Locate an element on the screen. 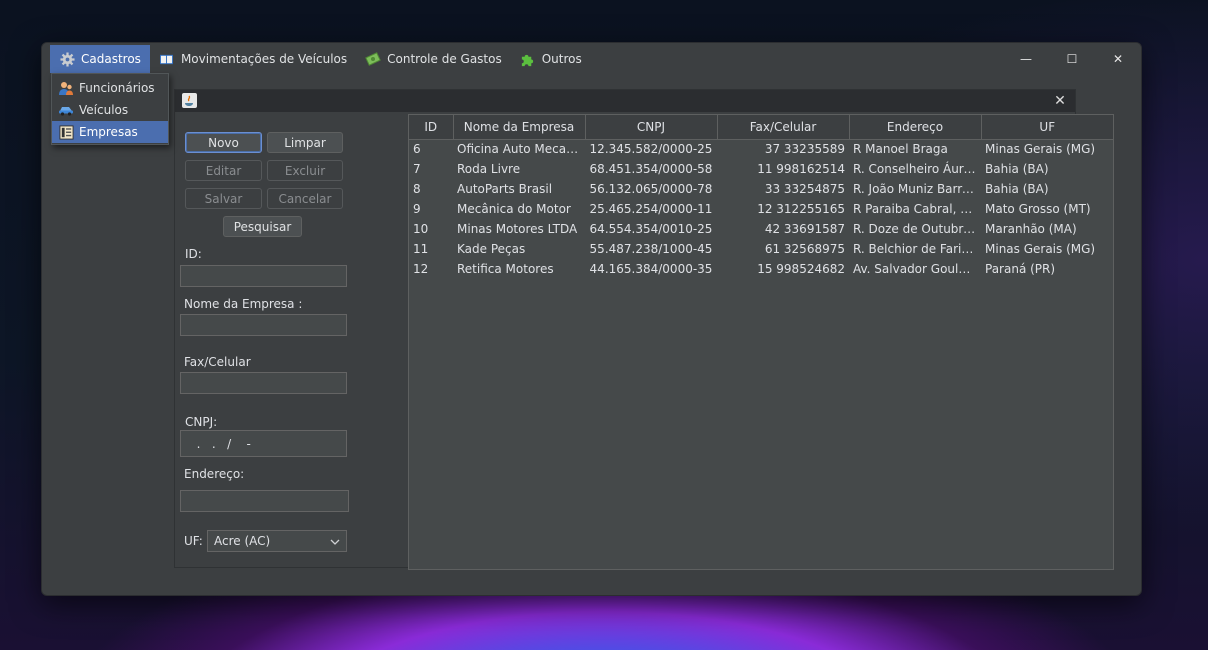  cell-endereco: R Manoel Braga is located at coordinates (900, 149).